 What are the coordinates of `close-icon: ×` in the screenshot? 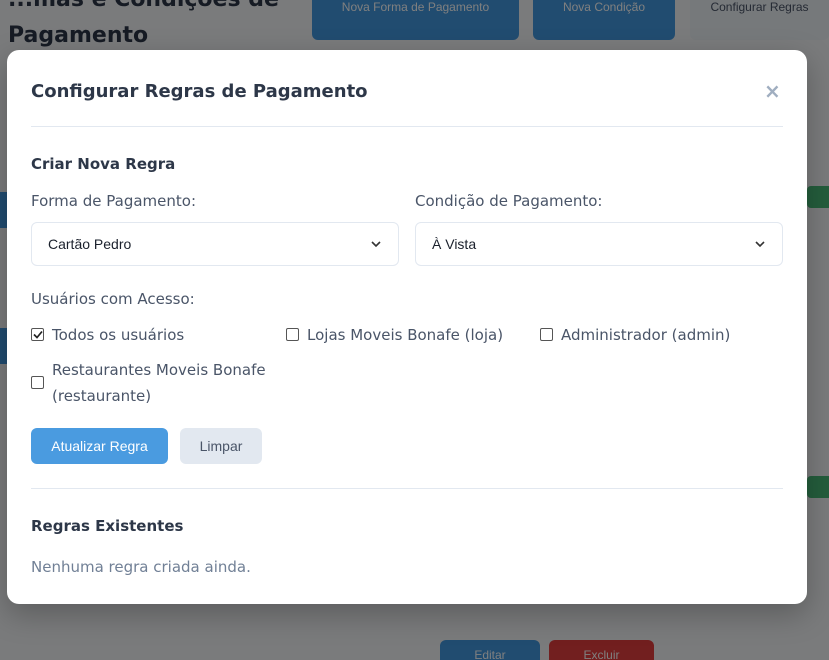 It's located at (772, 91).